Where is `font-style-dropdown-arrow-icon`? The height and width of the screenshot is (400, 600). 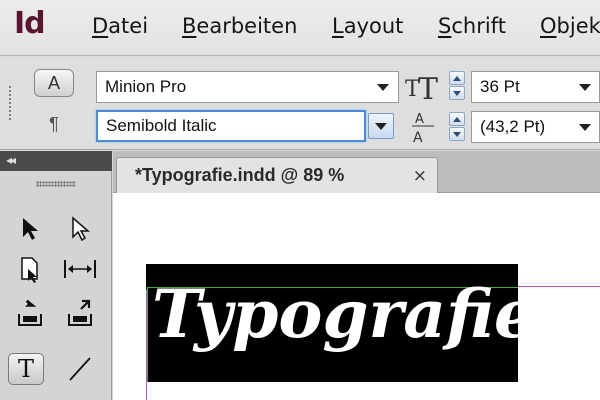 font-style-dropdown-arrow-icon is located at coordinates (381, 126).